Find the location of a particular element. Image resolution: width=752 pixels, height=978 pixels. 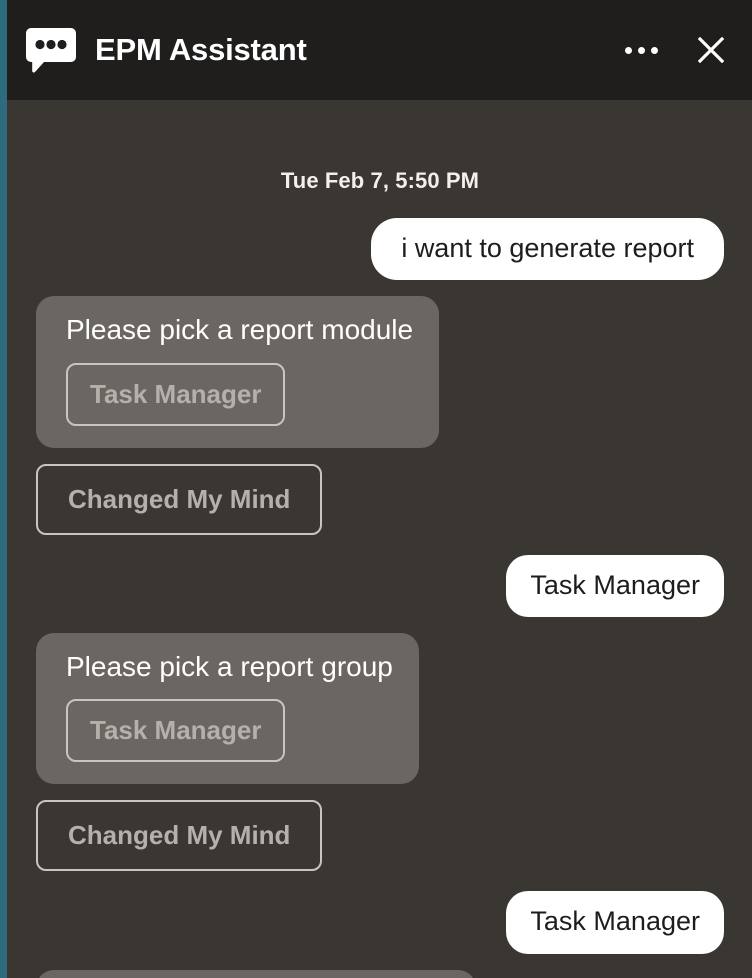

close-button is located at coordinates (711, 50).